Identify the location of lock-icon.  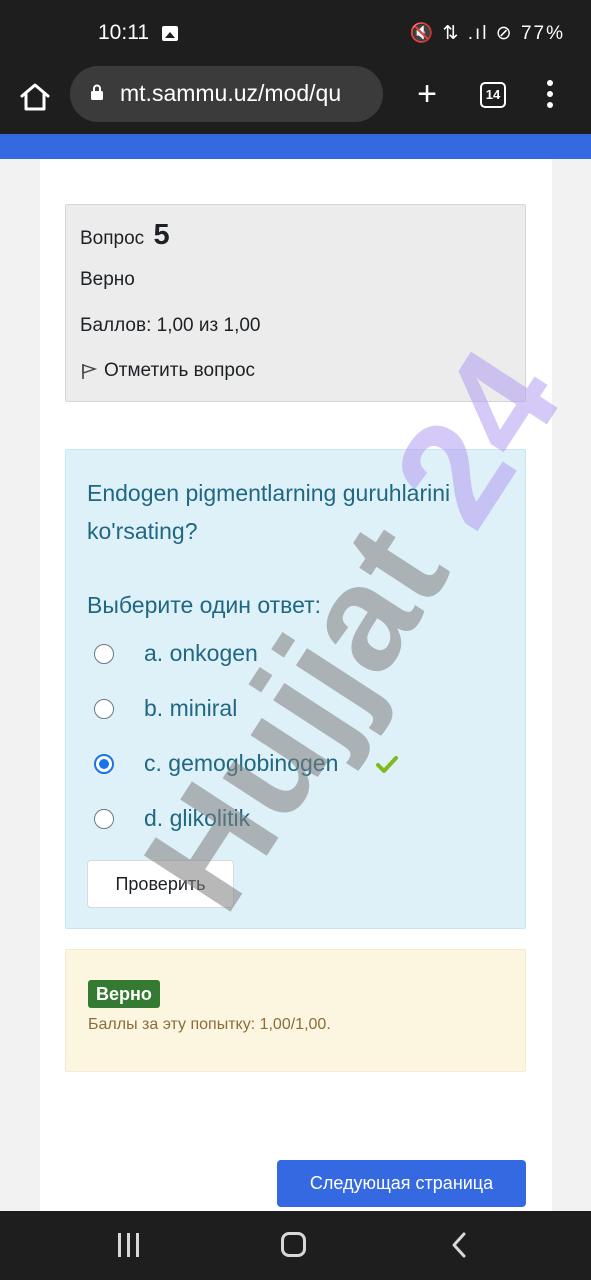
(97, 92).